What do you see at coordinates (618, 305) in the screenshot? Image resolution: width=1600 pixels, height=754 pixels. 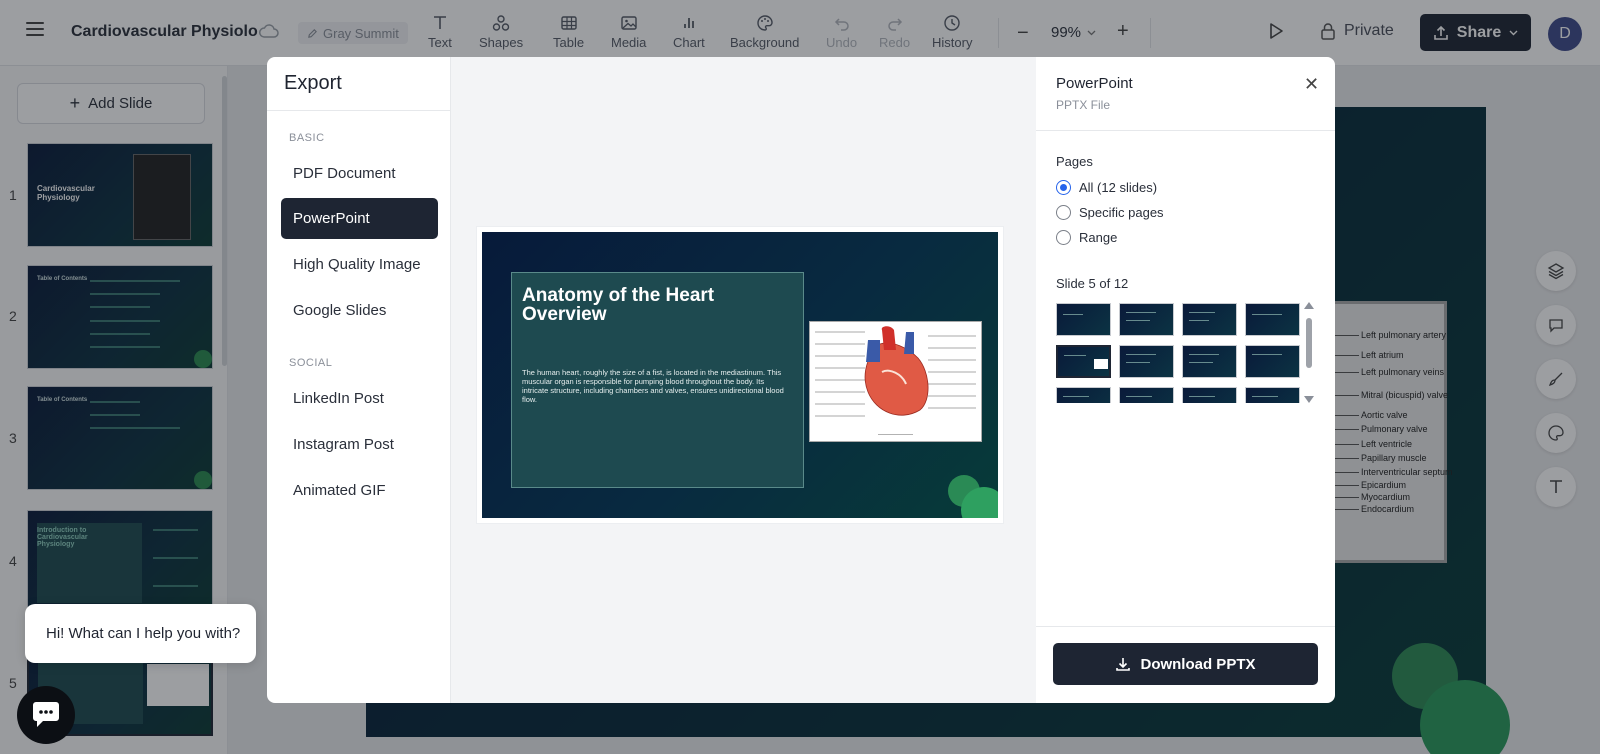 I see `preview-slide-title: Anatomy of the Heart Overview` at bounding box center [618, 305].